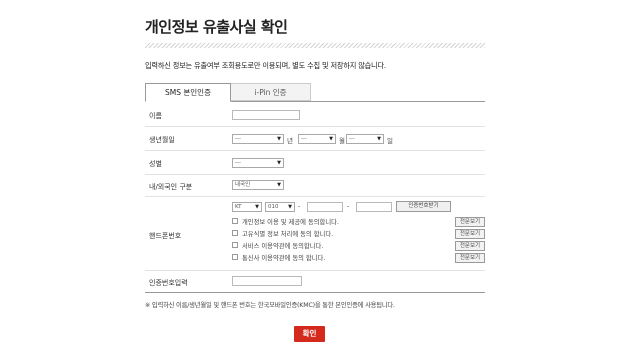 Image resolution: width=626 pixels, height=352 pixels. What do you see at coordinates (238, 207) in the screenshot?
I see `carrier-value: KT` at bounding box center [238, 207].